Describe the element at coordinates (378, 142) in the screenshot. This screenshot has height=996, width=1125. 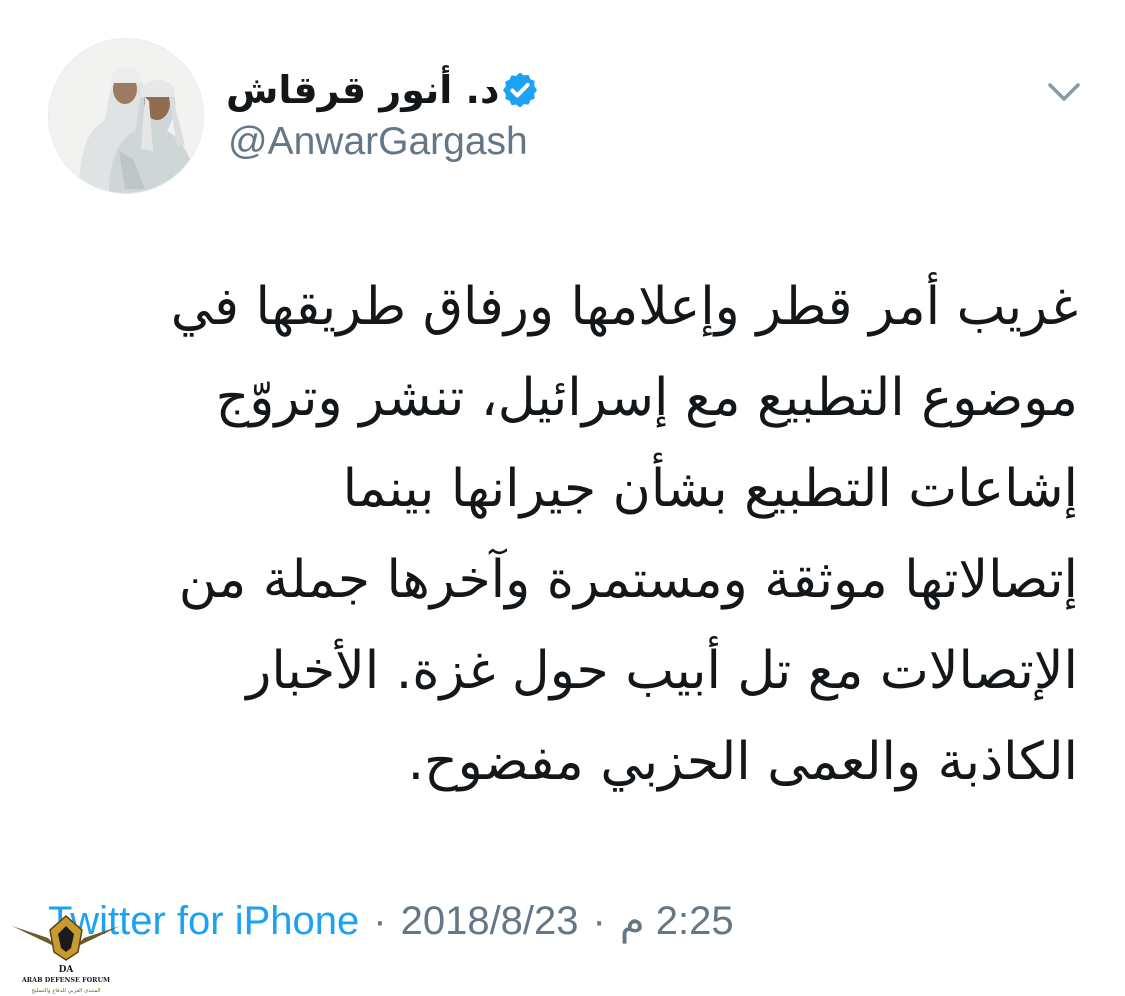
I see `user-handle: @AnwarGargash` at that location.